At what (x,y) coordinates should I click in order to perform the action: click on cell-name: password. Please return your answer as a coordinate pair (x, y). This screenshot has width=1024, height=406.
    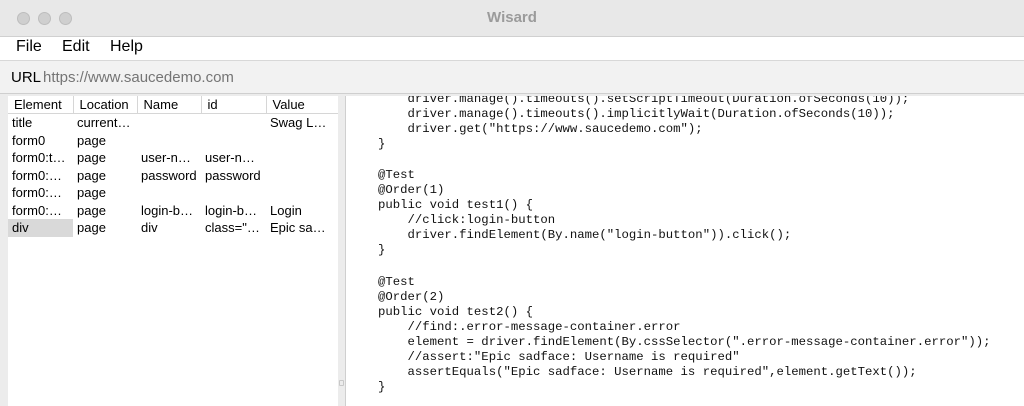
    Looking at the image, I should click on (169, 175).